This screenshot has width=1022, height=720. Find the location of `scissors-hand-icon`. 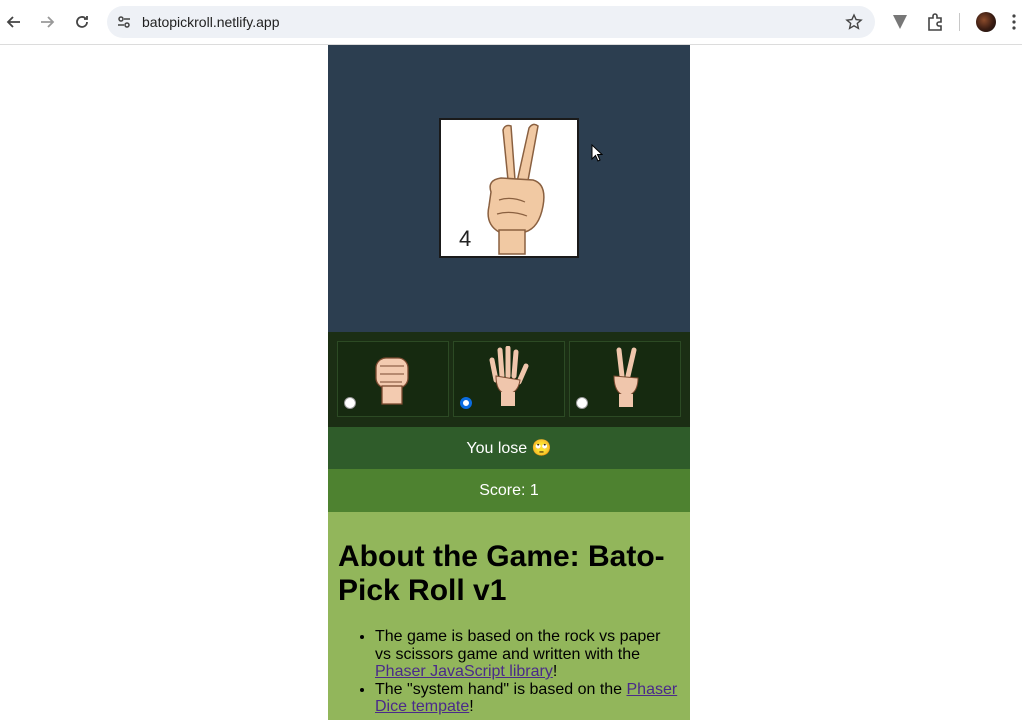

scissors-hand-icon is located at coordinates (626, 377).